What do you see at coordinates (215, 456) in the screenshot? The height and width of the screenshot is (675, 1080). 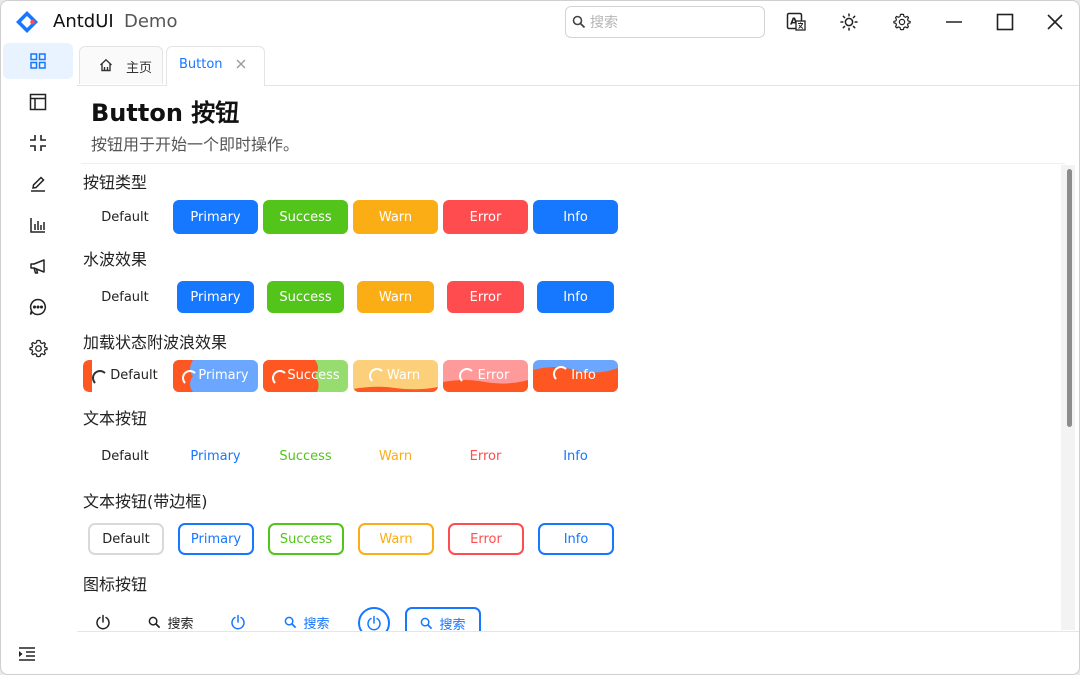 I see `text-primary-button: Primary` at bounding box center [215, 456].